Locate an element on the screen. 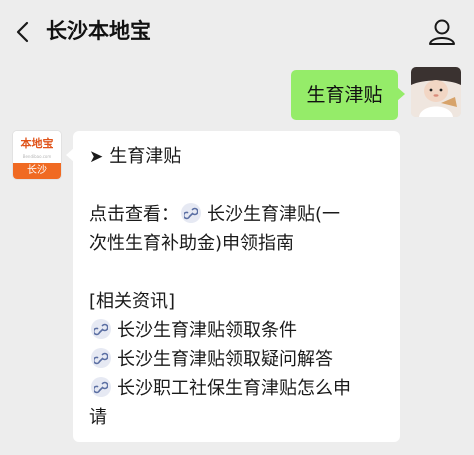 This screenshot has height=455, width=474. related-link-1: 长沙生育津贴领取条件 is located at coordinates (207, 330).